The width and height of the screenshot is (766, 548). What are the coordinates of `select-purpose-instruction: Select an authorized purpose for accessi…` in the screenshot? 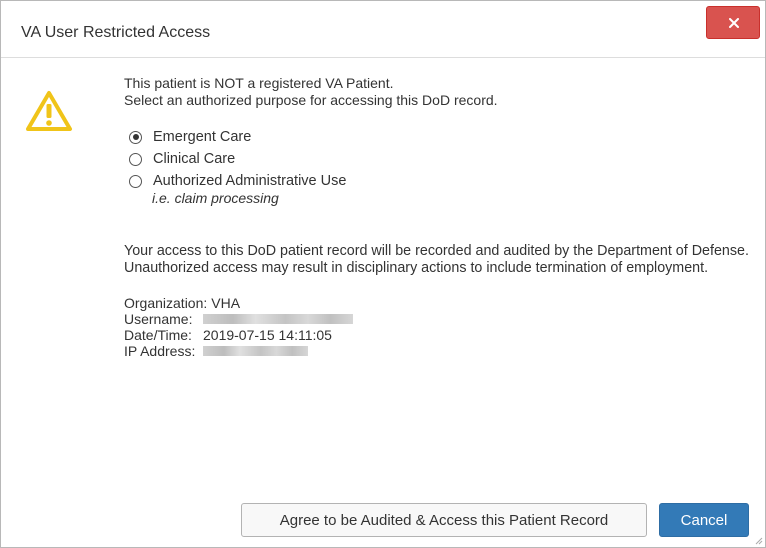 It's located at (311, 100).